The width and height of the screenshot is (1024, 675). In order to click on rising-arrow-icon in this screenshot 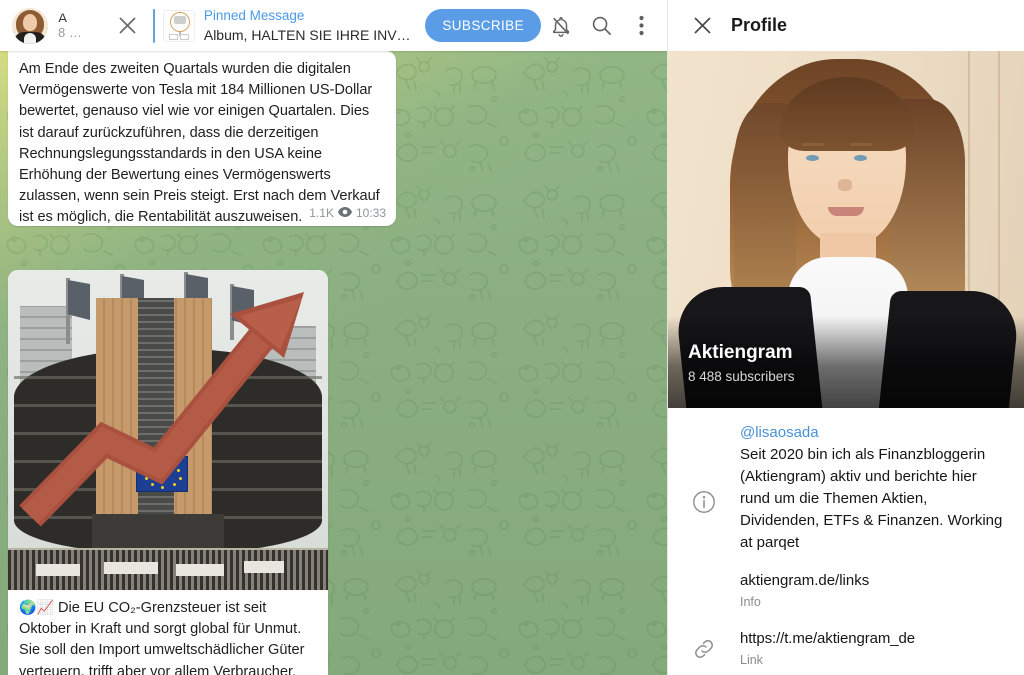, I will do `click(161, 409)`.